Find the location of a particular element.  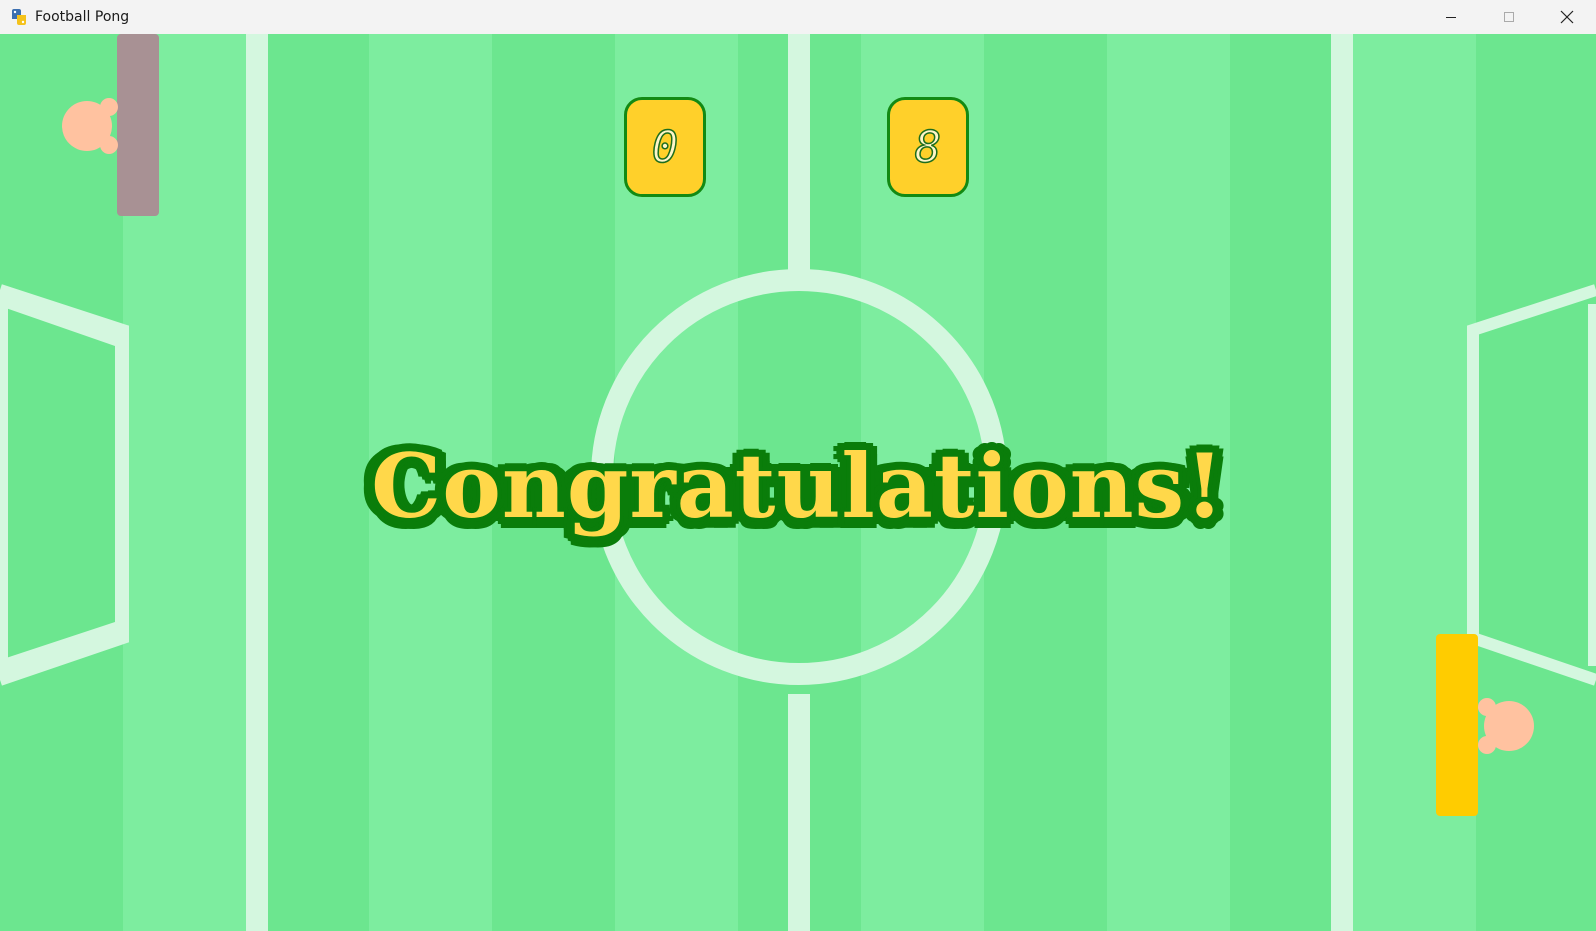

minimize-button is located at coordinates (1451, 17).